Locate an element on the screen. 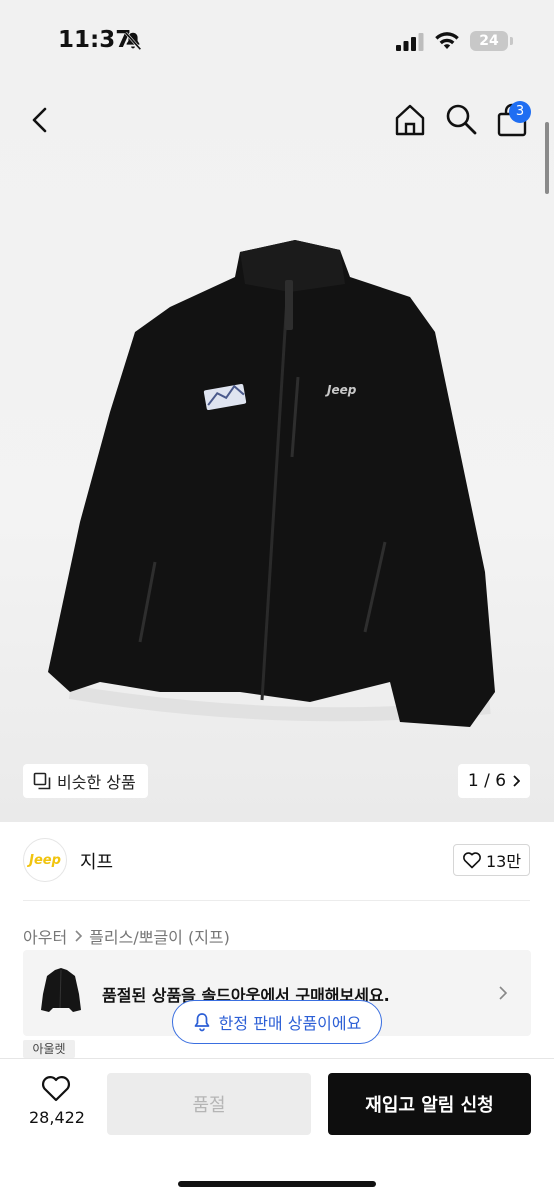 The image size is (554, 1200). cart-count-badge: 3 is located at coordinates (520, 112).